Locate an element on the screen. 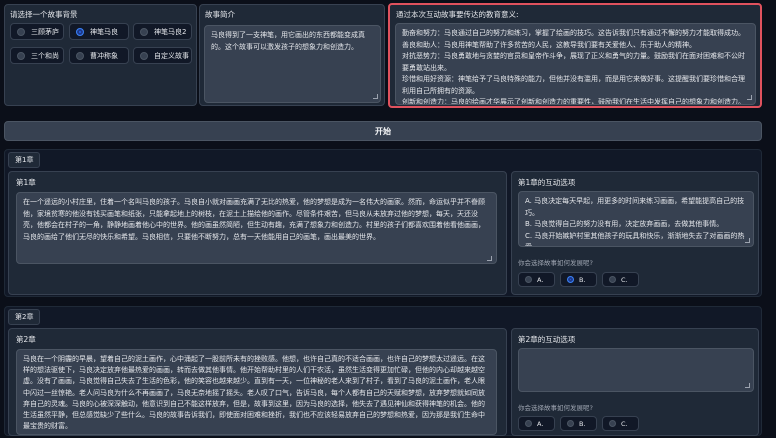 The image size is (776, 438). radio-option-label: 自定义故事 is located at coordinates (171, 55).